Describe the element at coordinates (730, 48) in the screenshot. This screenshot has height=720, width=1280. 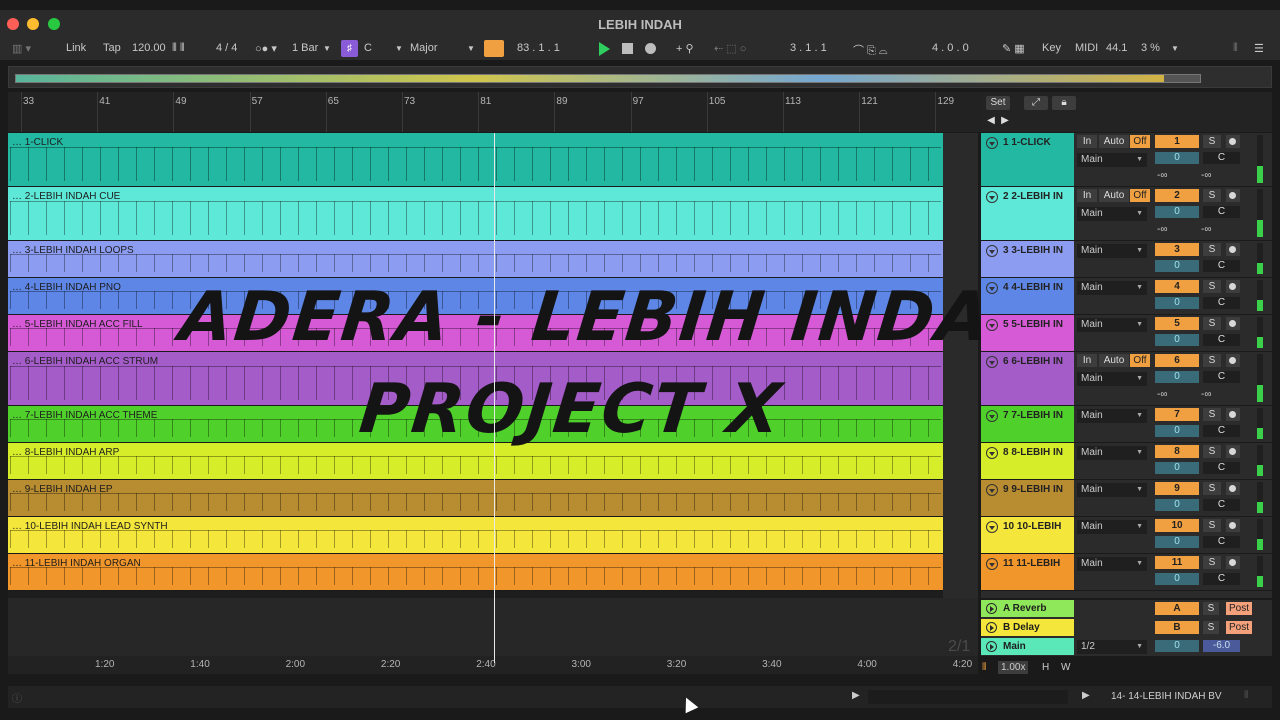
I see `automation-icons: ⇠ ⬚ ○` at that location.